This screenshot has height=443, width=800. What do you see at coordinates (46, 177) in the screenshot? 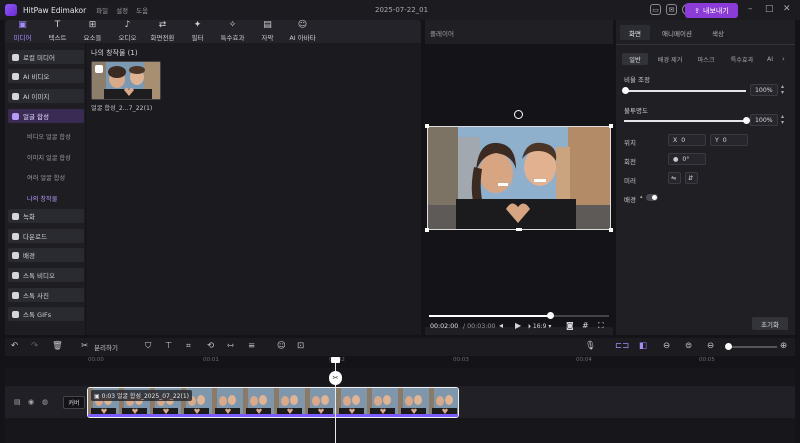
I see `nav-sub-multi-face: 여러 얼굴 합성` at bounding box center [46, 177].